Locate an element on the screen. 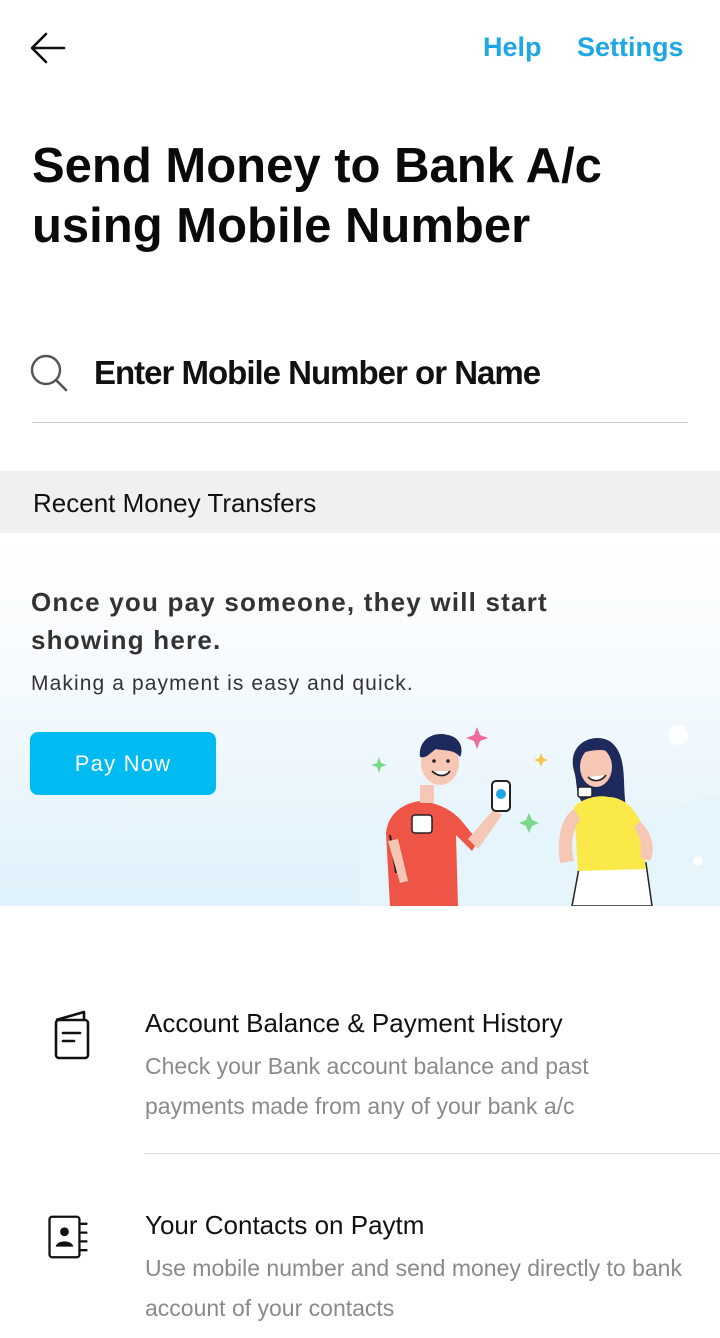 The width and height of the screenshot is (720, 1338). item-title: Your Contacts on Paytm is located at coordinates (285, 1225).